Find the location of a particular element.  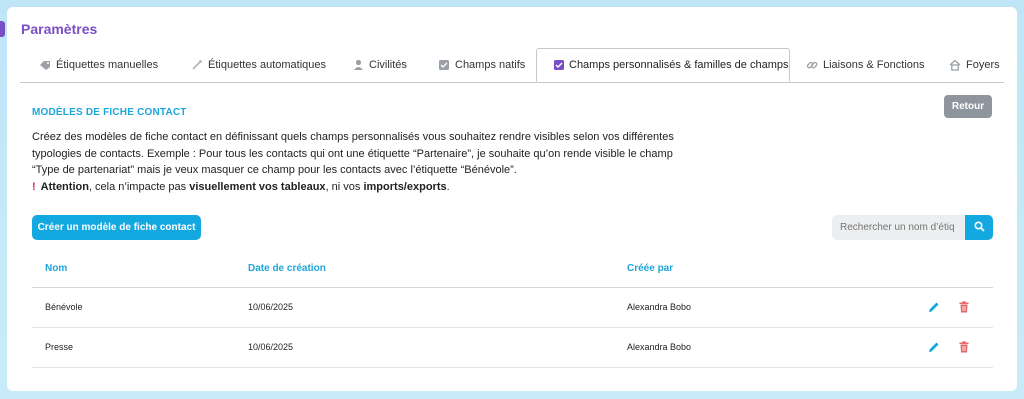

search-icon is located at coordinates (979, 228).